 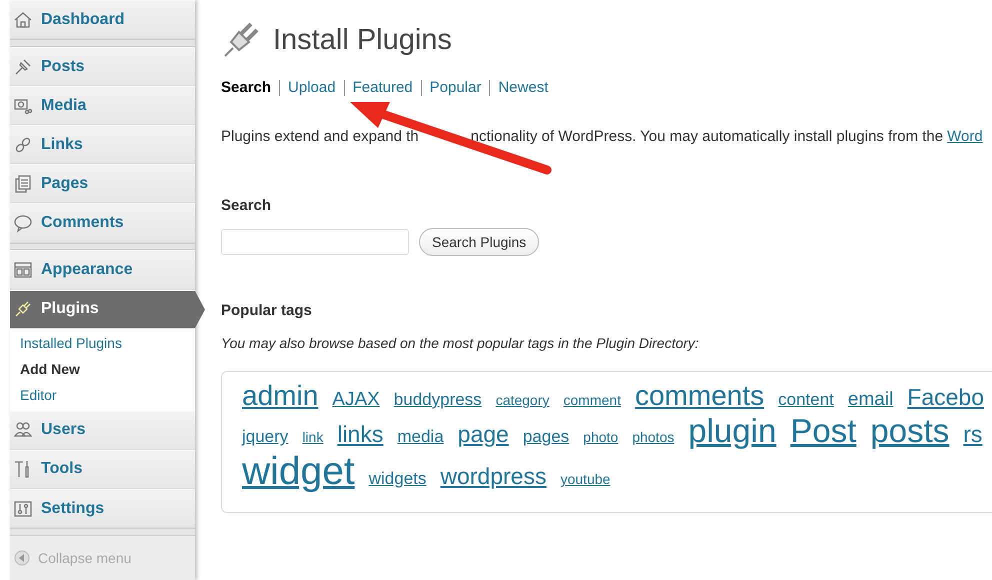 What do you see at coordinates (732, 431) in the screenshot?
I see `tag-link: plugin` at bounding box center [732, 431].